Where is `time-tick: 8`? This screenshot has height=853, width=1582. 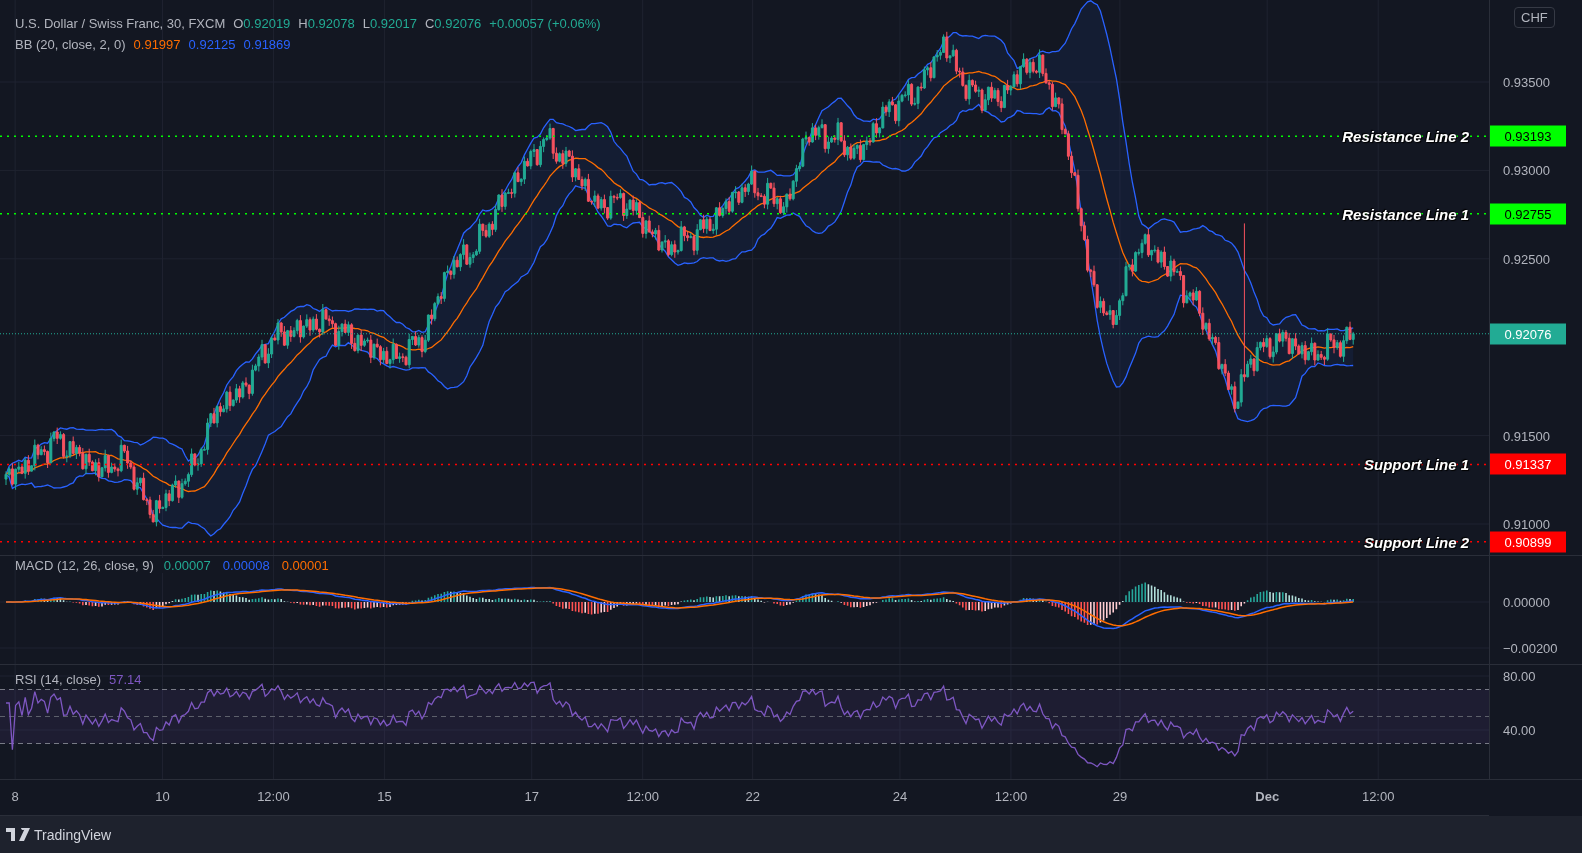
time-tick: 8 is located at coordinates (15, 796).